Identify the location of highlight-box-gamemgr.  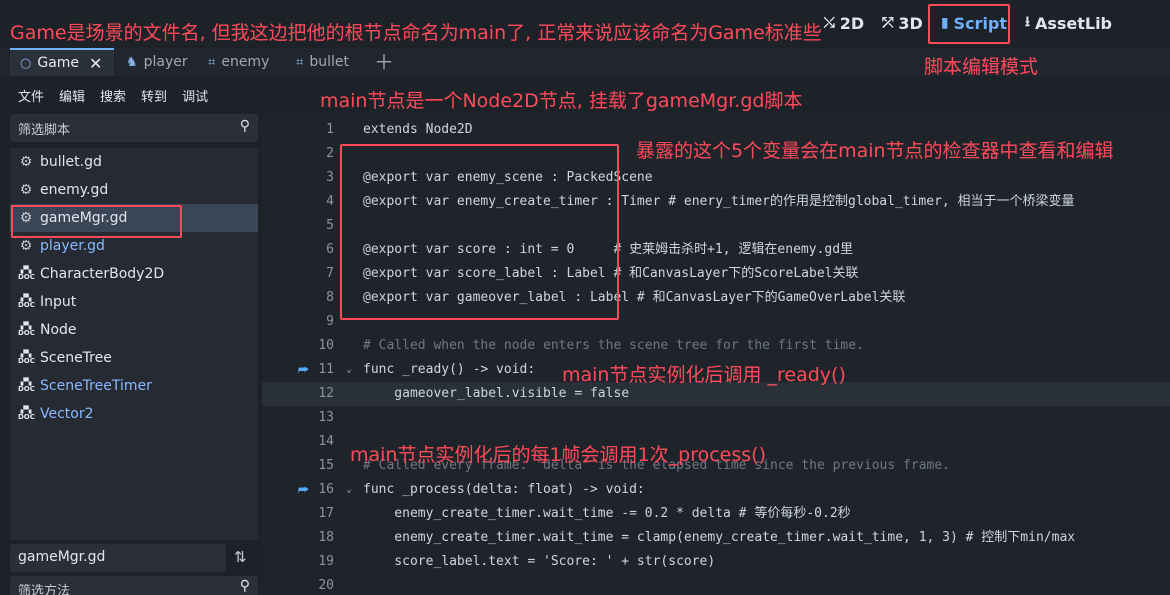
(96, 221).